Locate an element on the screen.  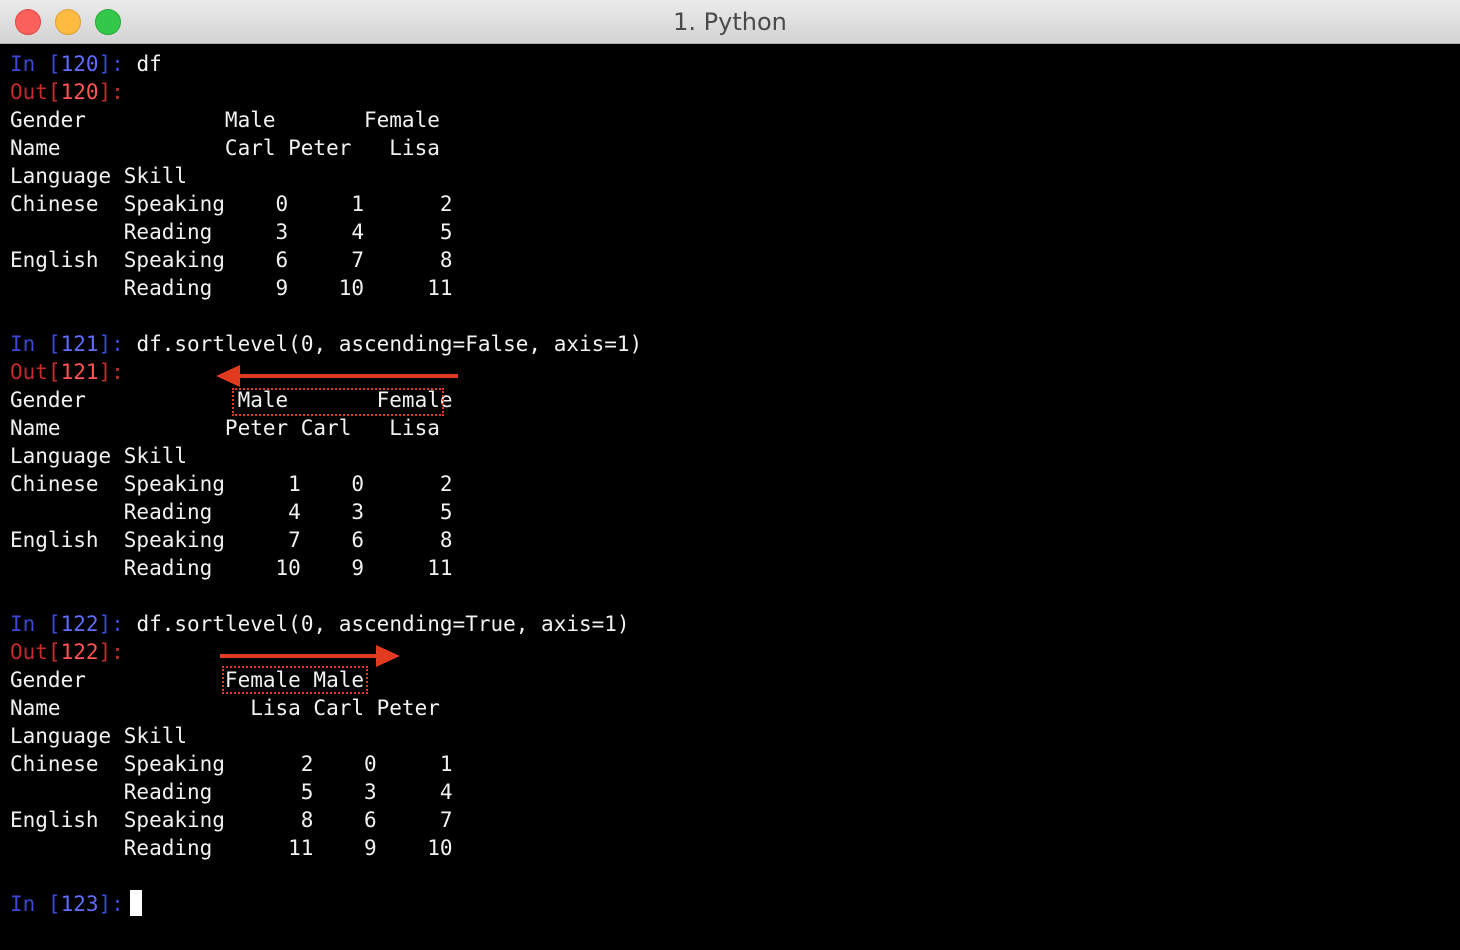
arrow-right-icon is located at coordinates (310, 656).